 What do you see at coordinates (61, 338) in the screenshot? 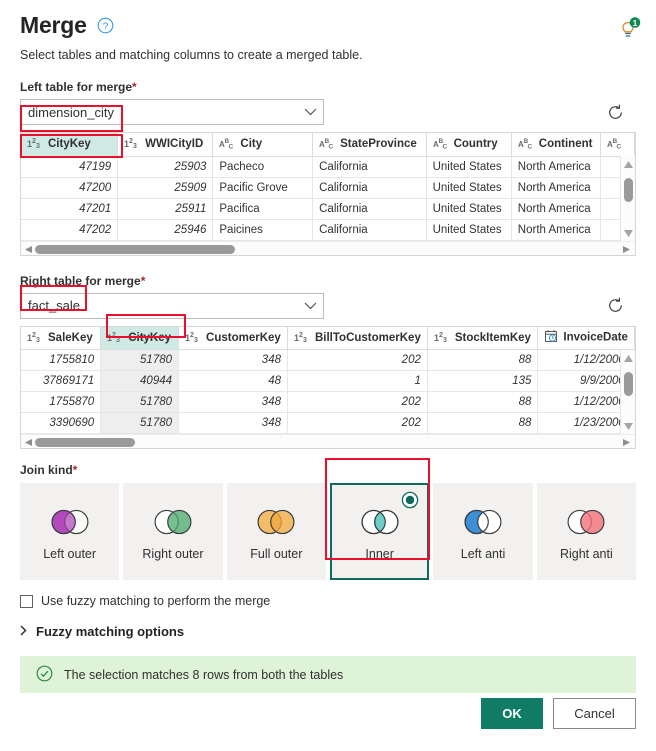
I see `right-column-header: 1 2 3 SaleKey` at bounding box center [61, 338].